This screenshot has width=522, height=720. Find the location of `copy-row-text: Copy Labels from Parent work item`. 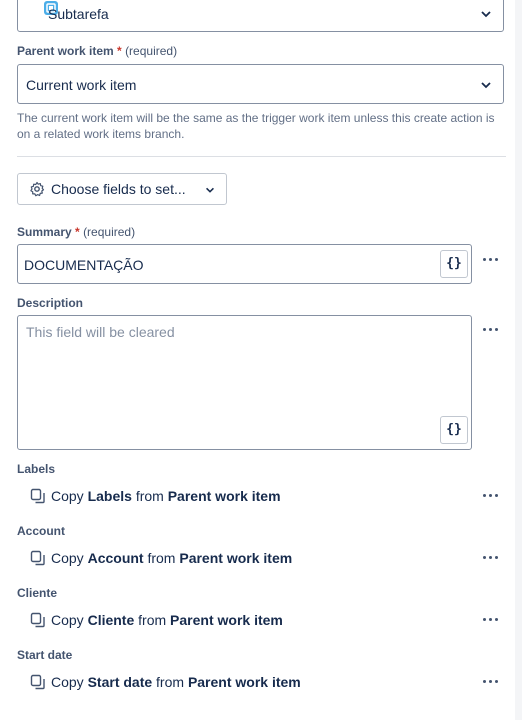

copy-row-text: Copy Labels from Parent work item is located at coordinates (166, 496).